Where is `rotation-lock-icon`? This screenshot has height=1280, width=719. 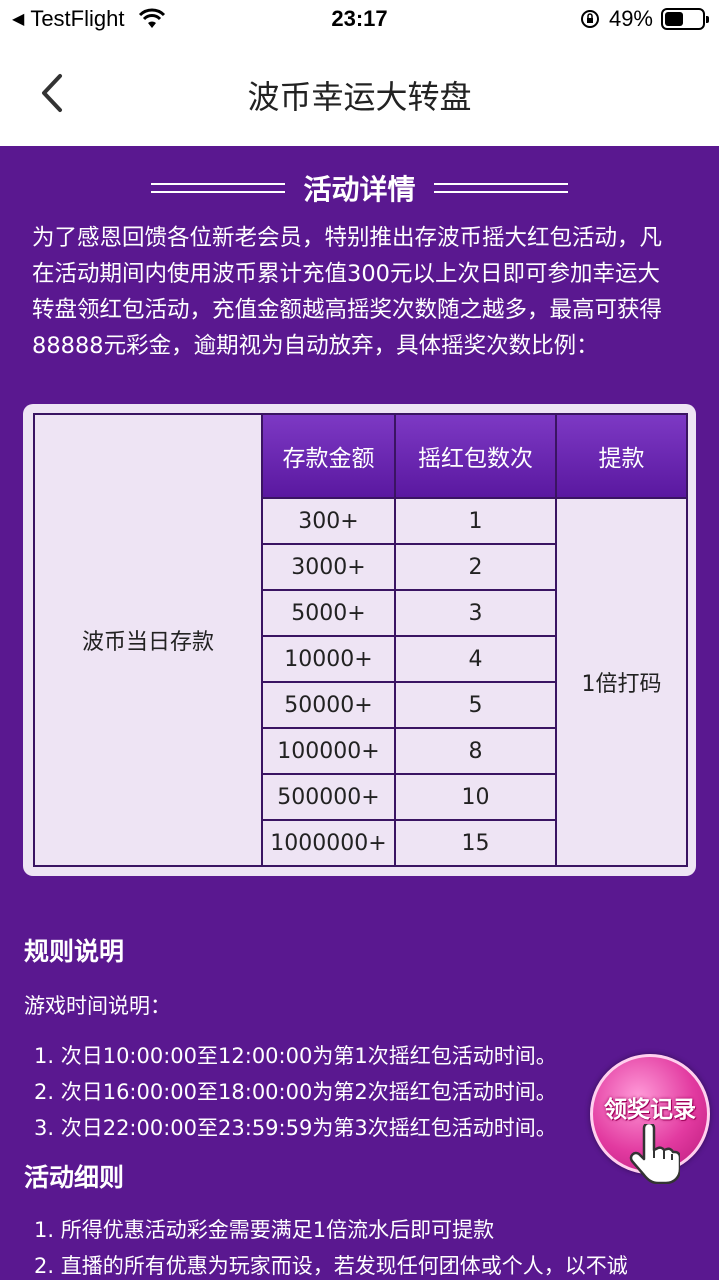
rotation-lock-icon is located at coordinates (589, 19).